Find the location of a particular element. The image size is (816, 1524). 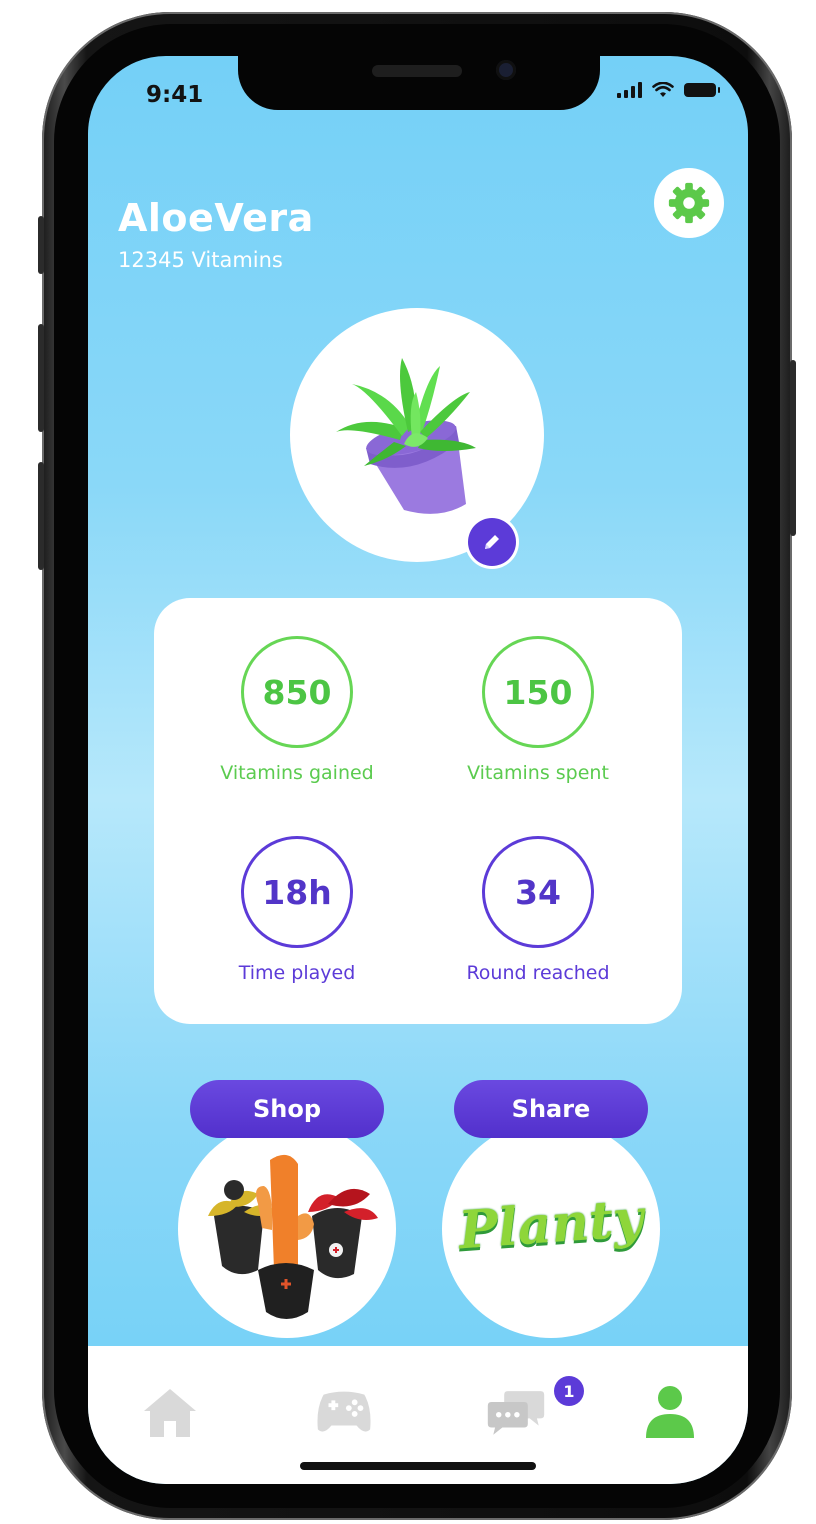

gear-icon is located at coordinates (689, 203).